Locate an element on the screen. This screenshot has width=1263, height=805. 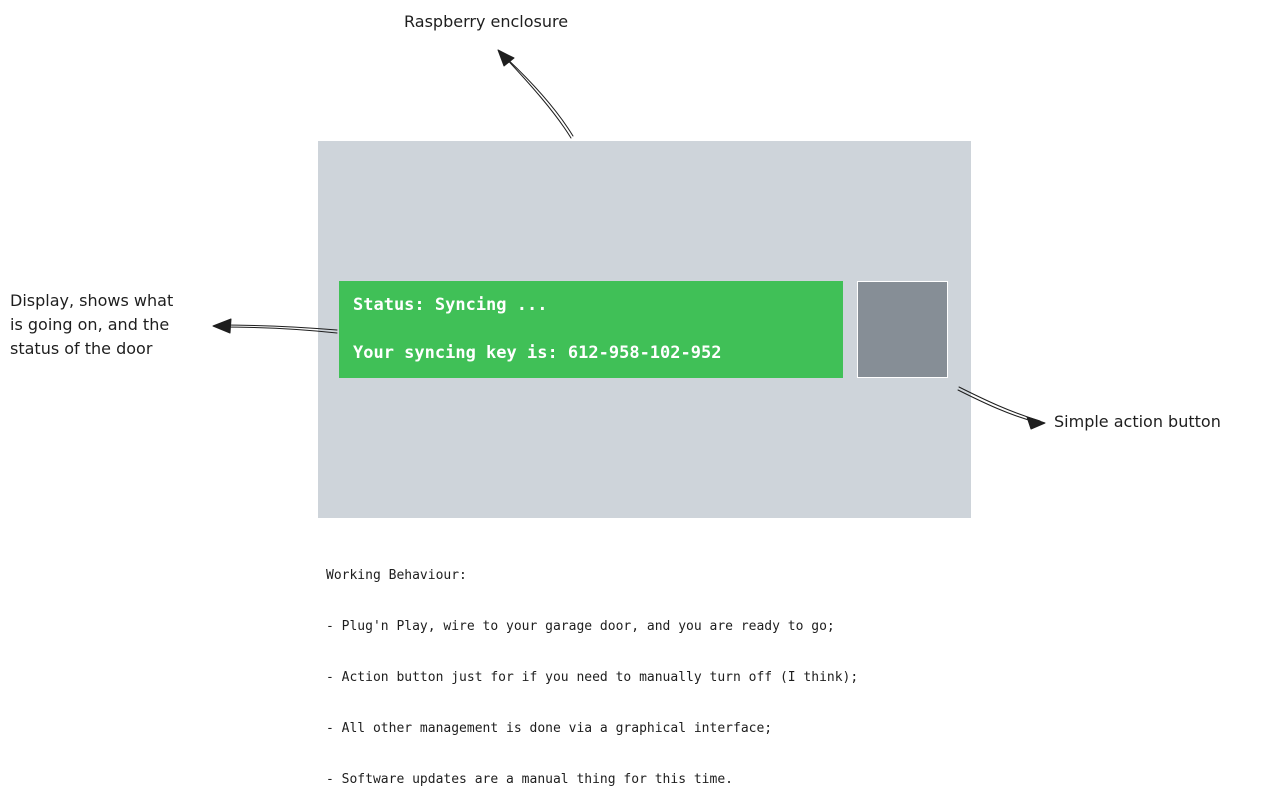
enclosure-arrow-shaft is located at coordinates (536, 96).